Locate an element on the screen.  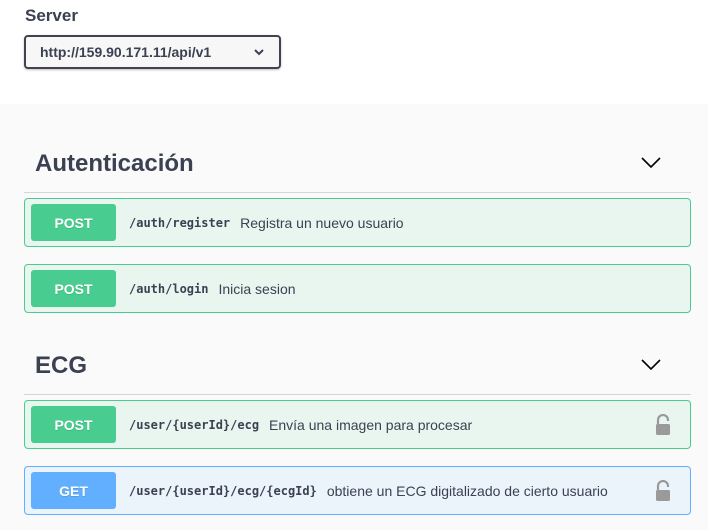
server-select-value: http://159.90.171.11/api/v1 is located at coordinates (126, 52).